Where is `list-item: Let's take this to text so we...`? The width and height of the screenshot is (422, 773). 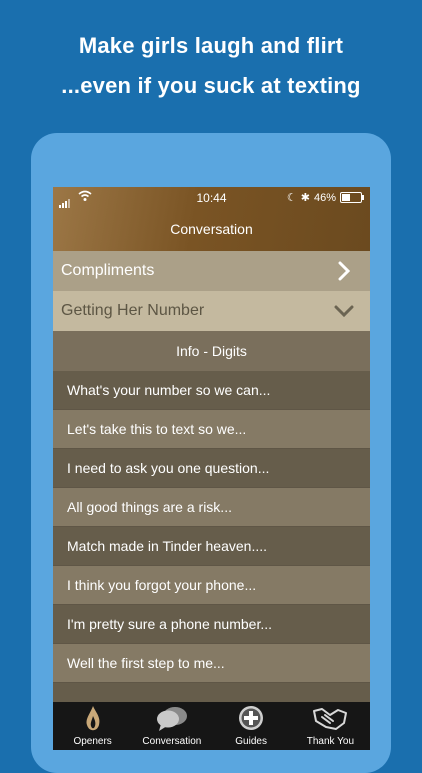 list-item: Let's take this to text so we... is located at coordinates (211, 429).